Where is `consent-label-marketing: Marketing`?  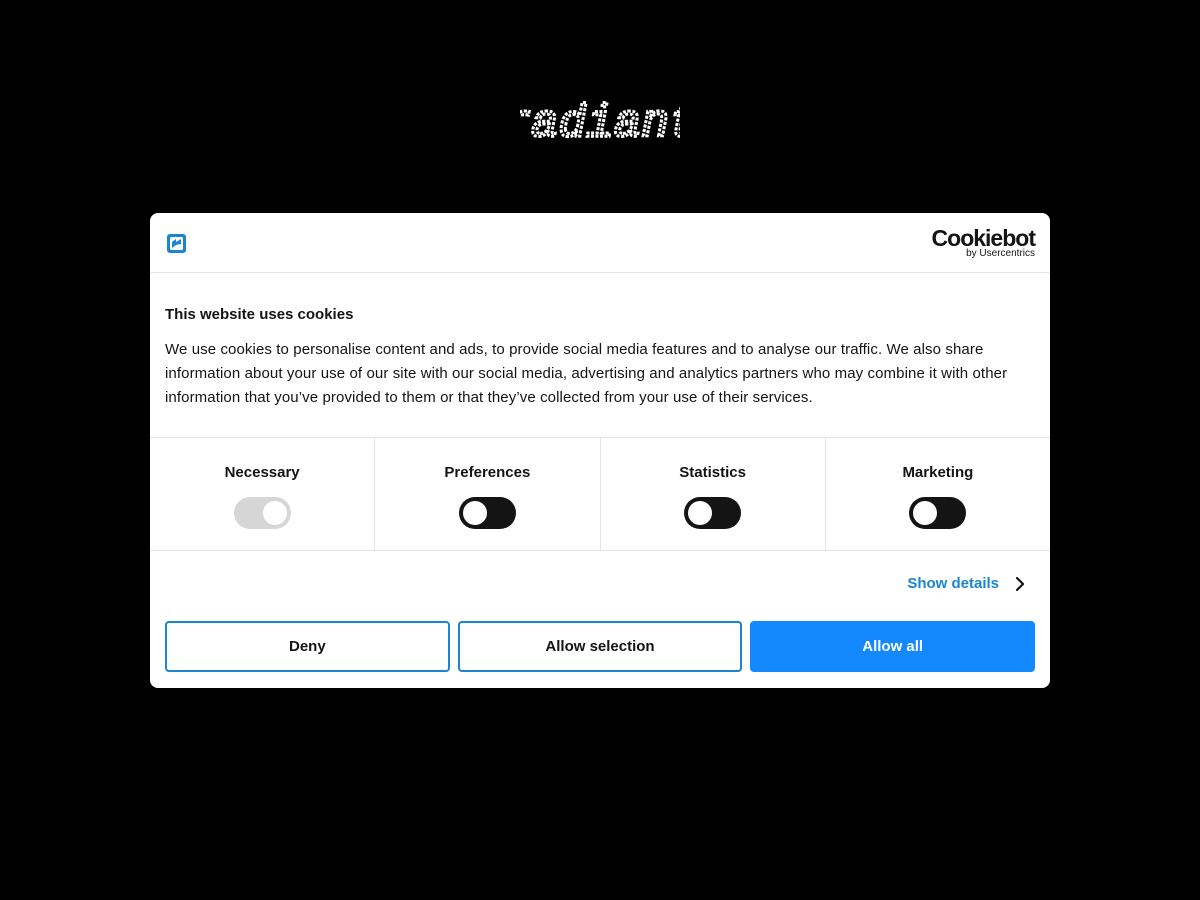 consent-label-marketing: Marketing is located at coordinates (938, 472).